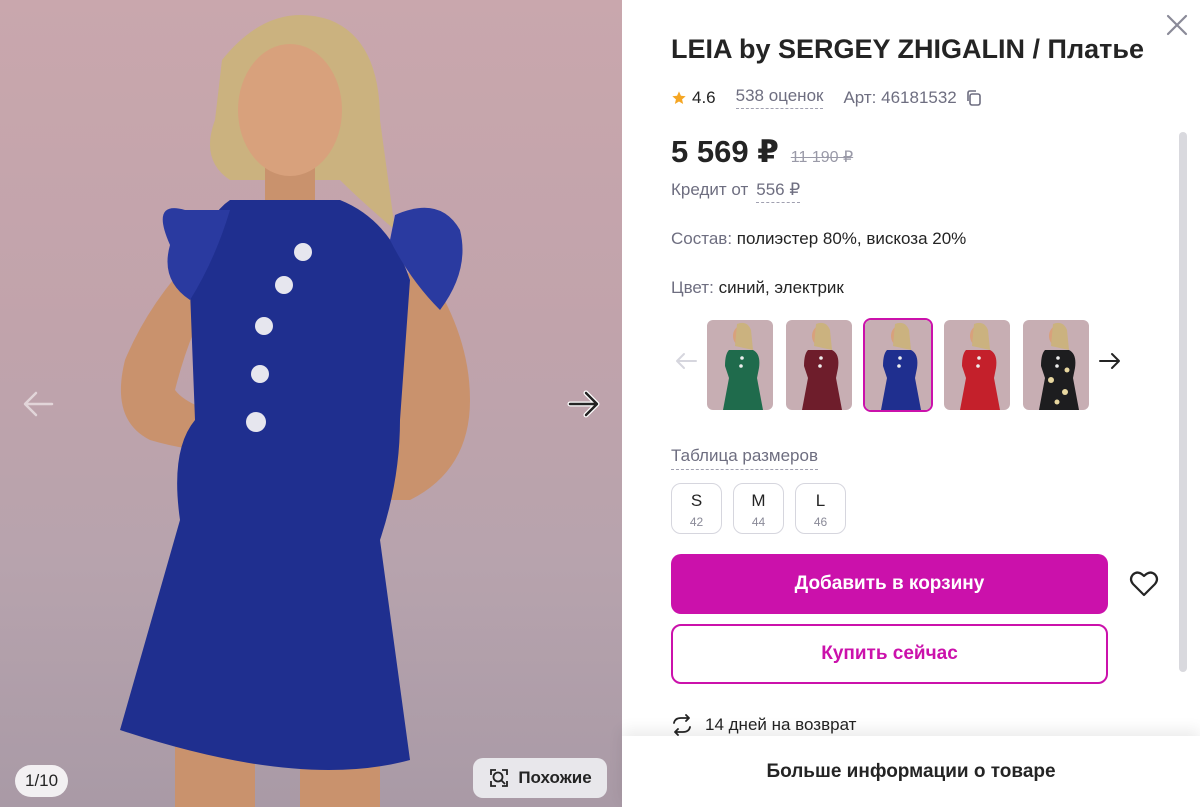 The image size is (1200, 807). I want to click on refresh-icon, so click(682, 725).